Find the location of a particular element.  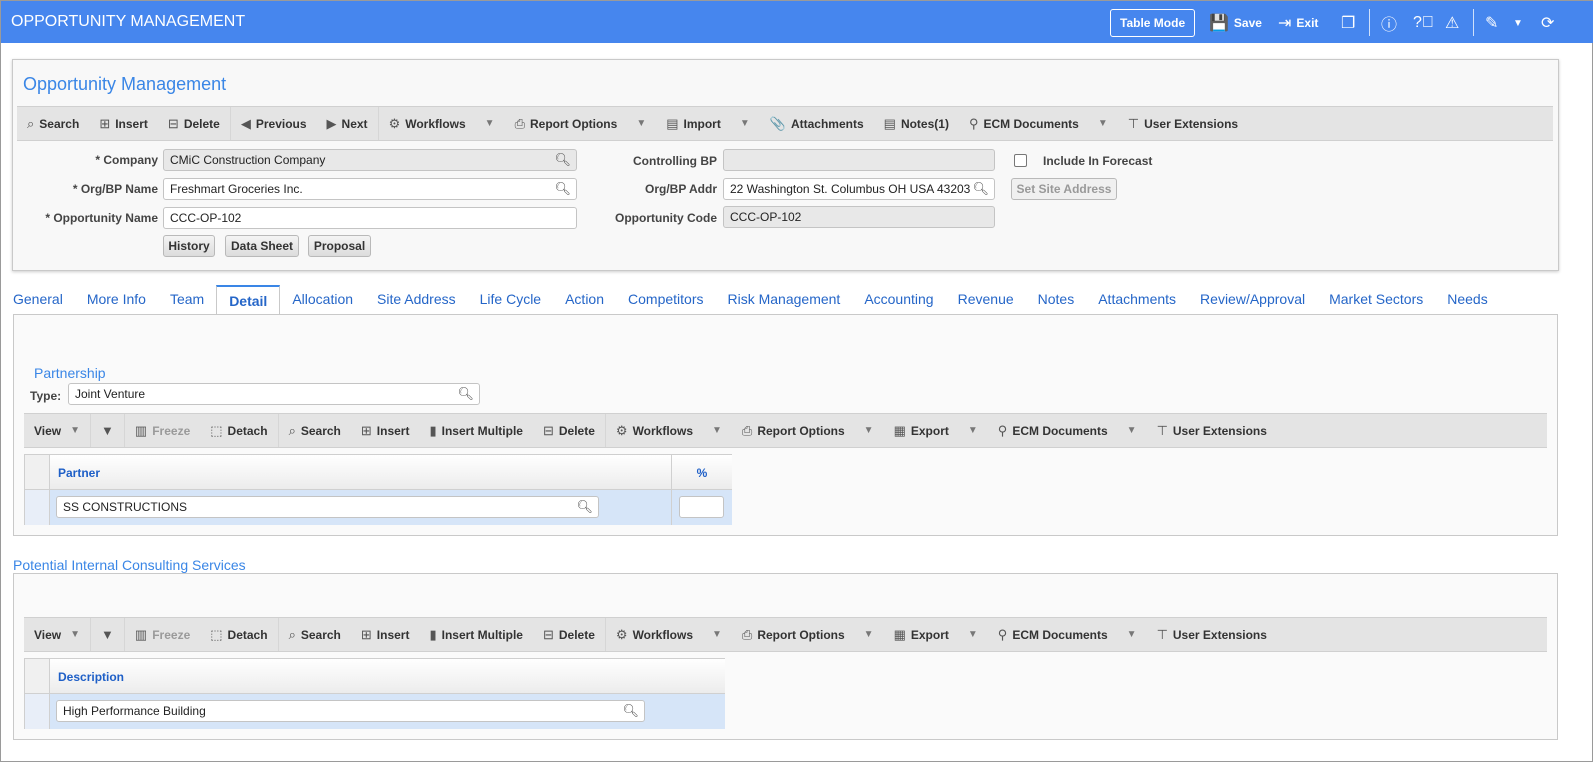

tab-detail: Detail is located at coordinates (248, 300).